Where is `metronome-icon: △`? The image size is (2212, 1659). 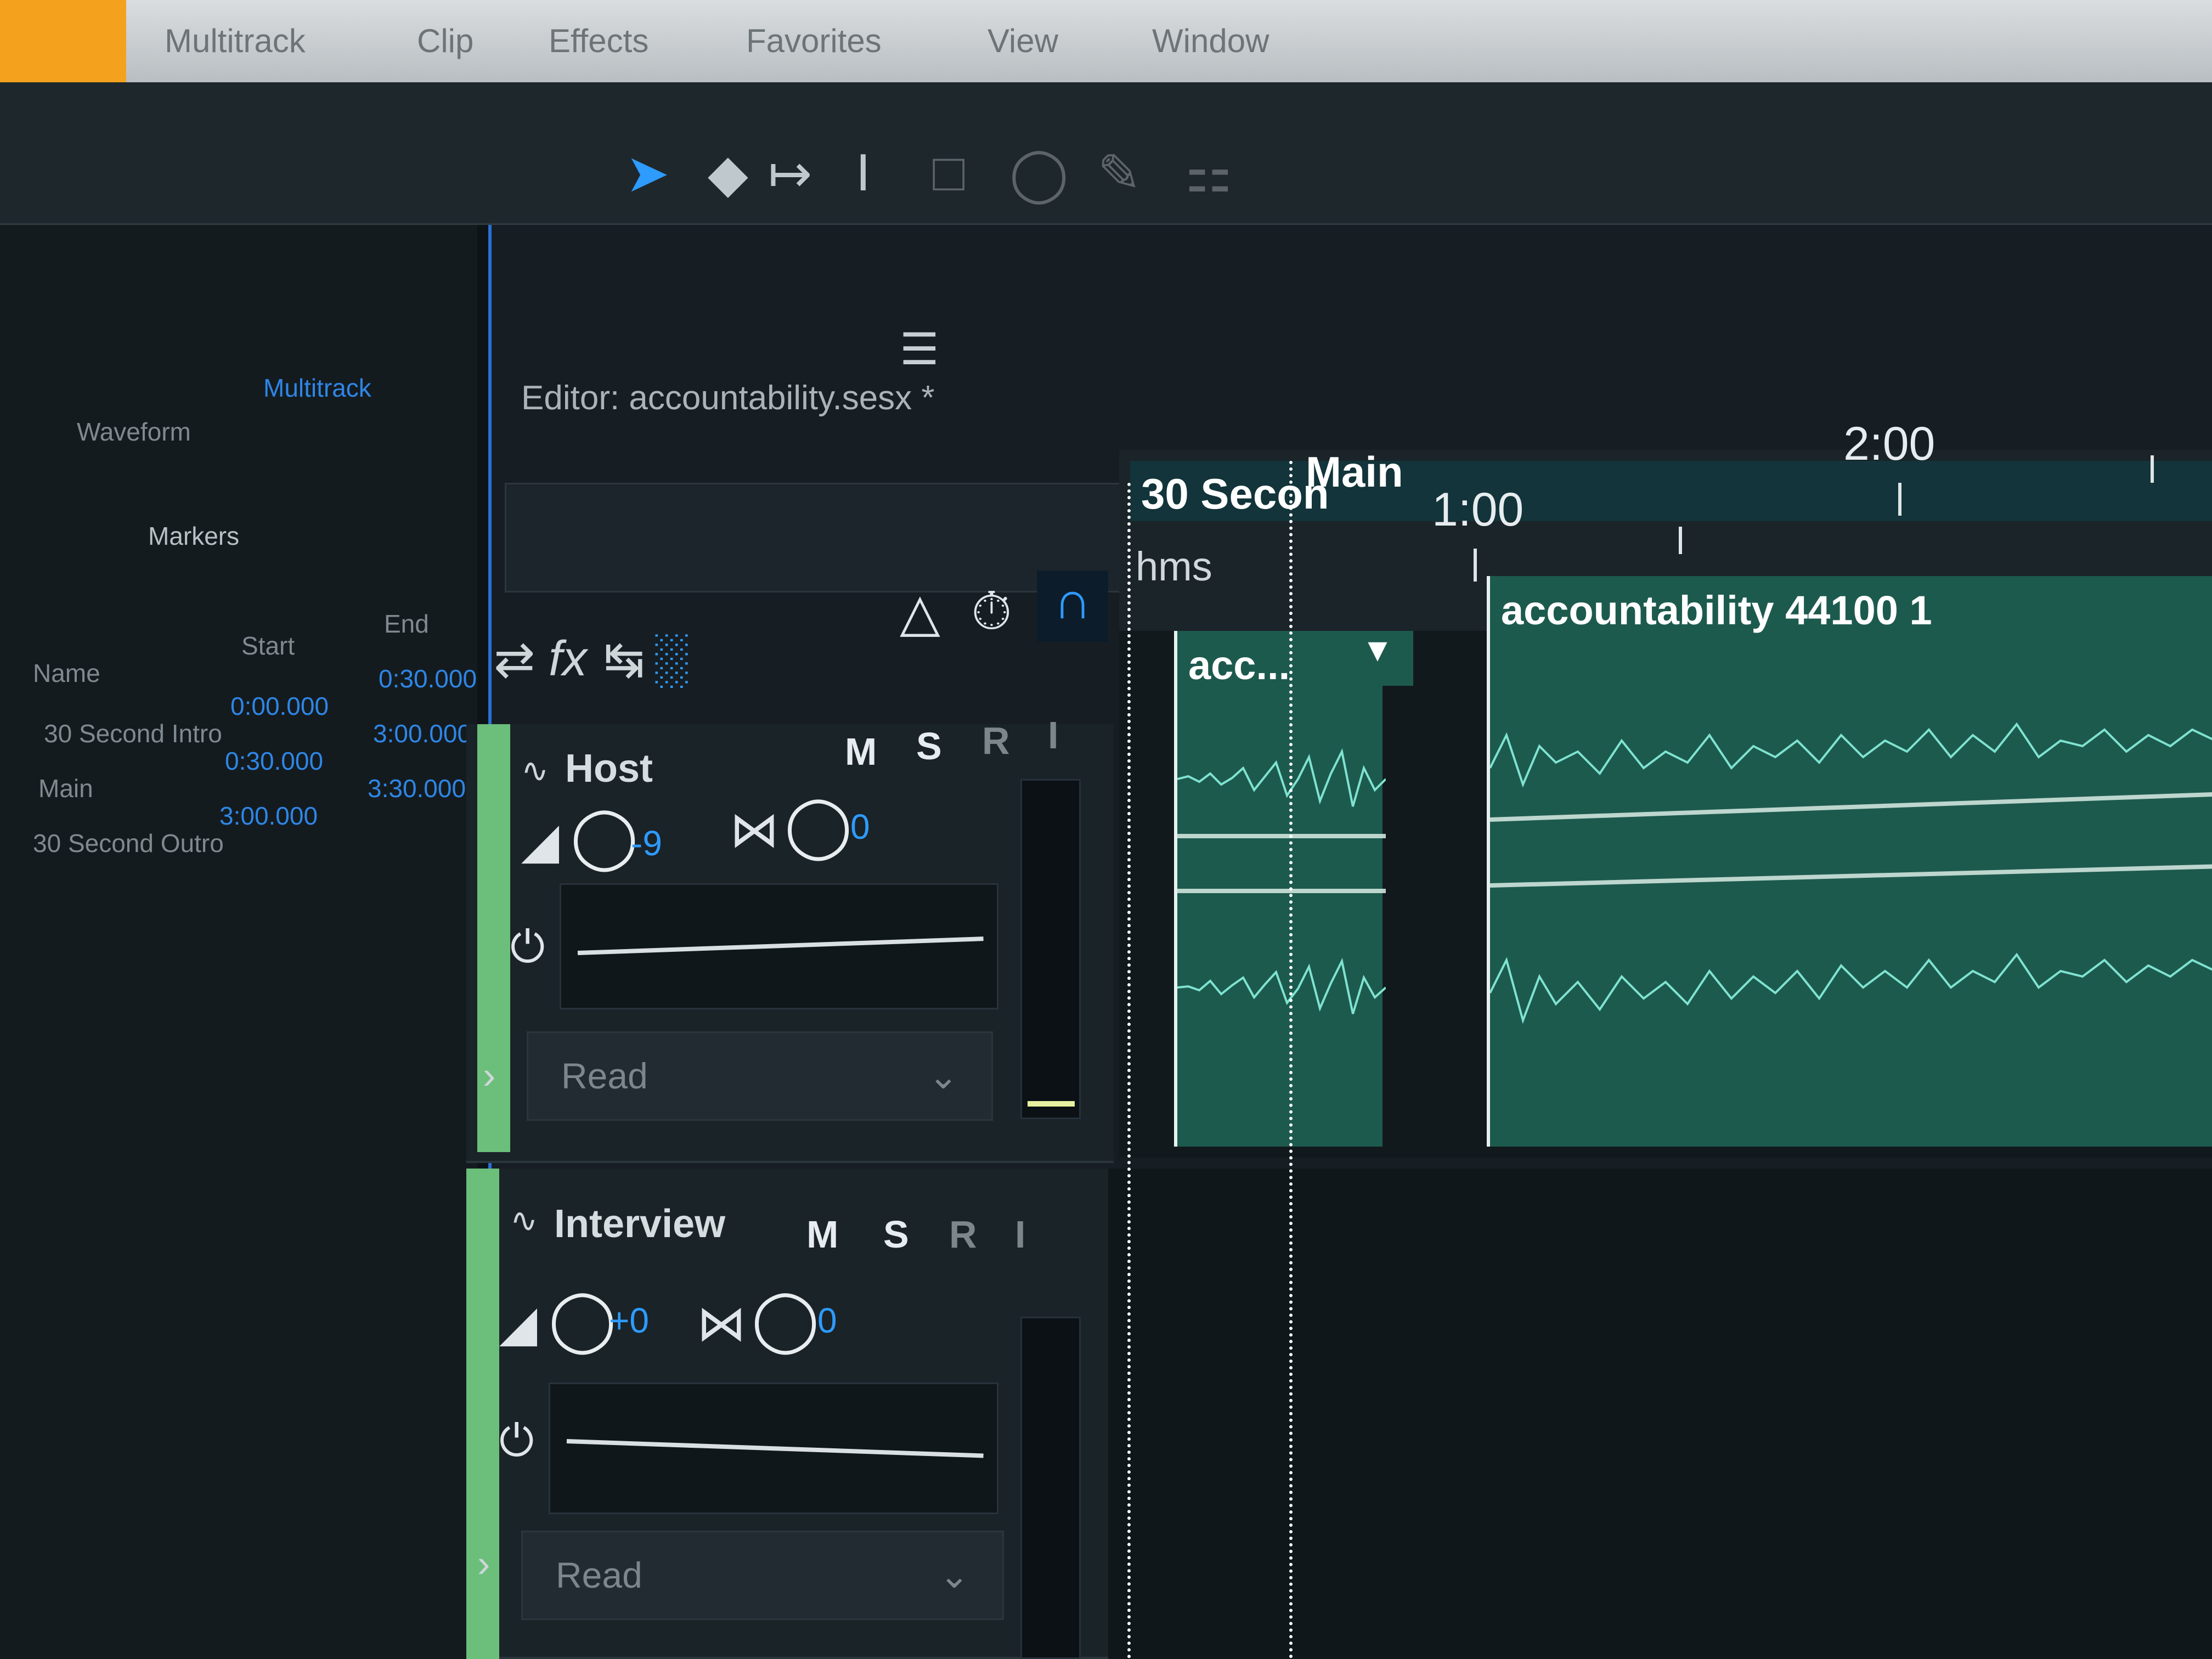 metronome-icon: △ is located at coordinates (920, 612).